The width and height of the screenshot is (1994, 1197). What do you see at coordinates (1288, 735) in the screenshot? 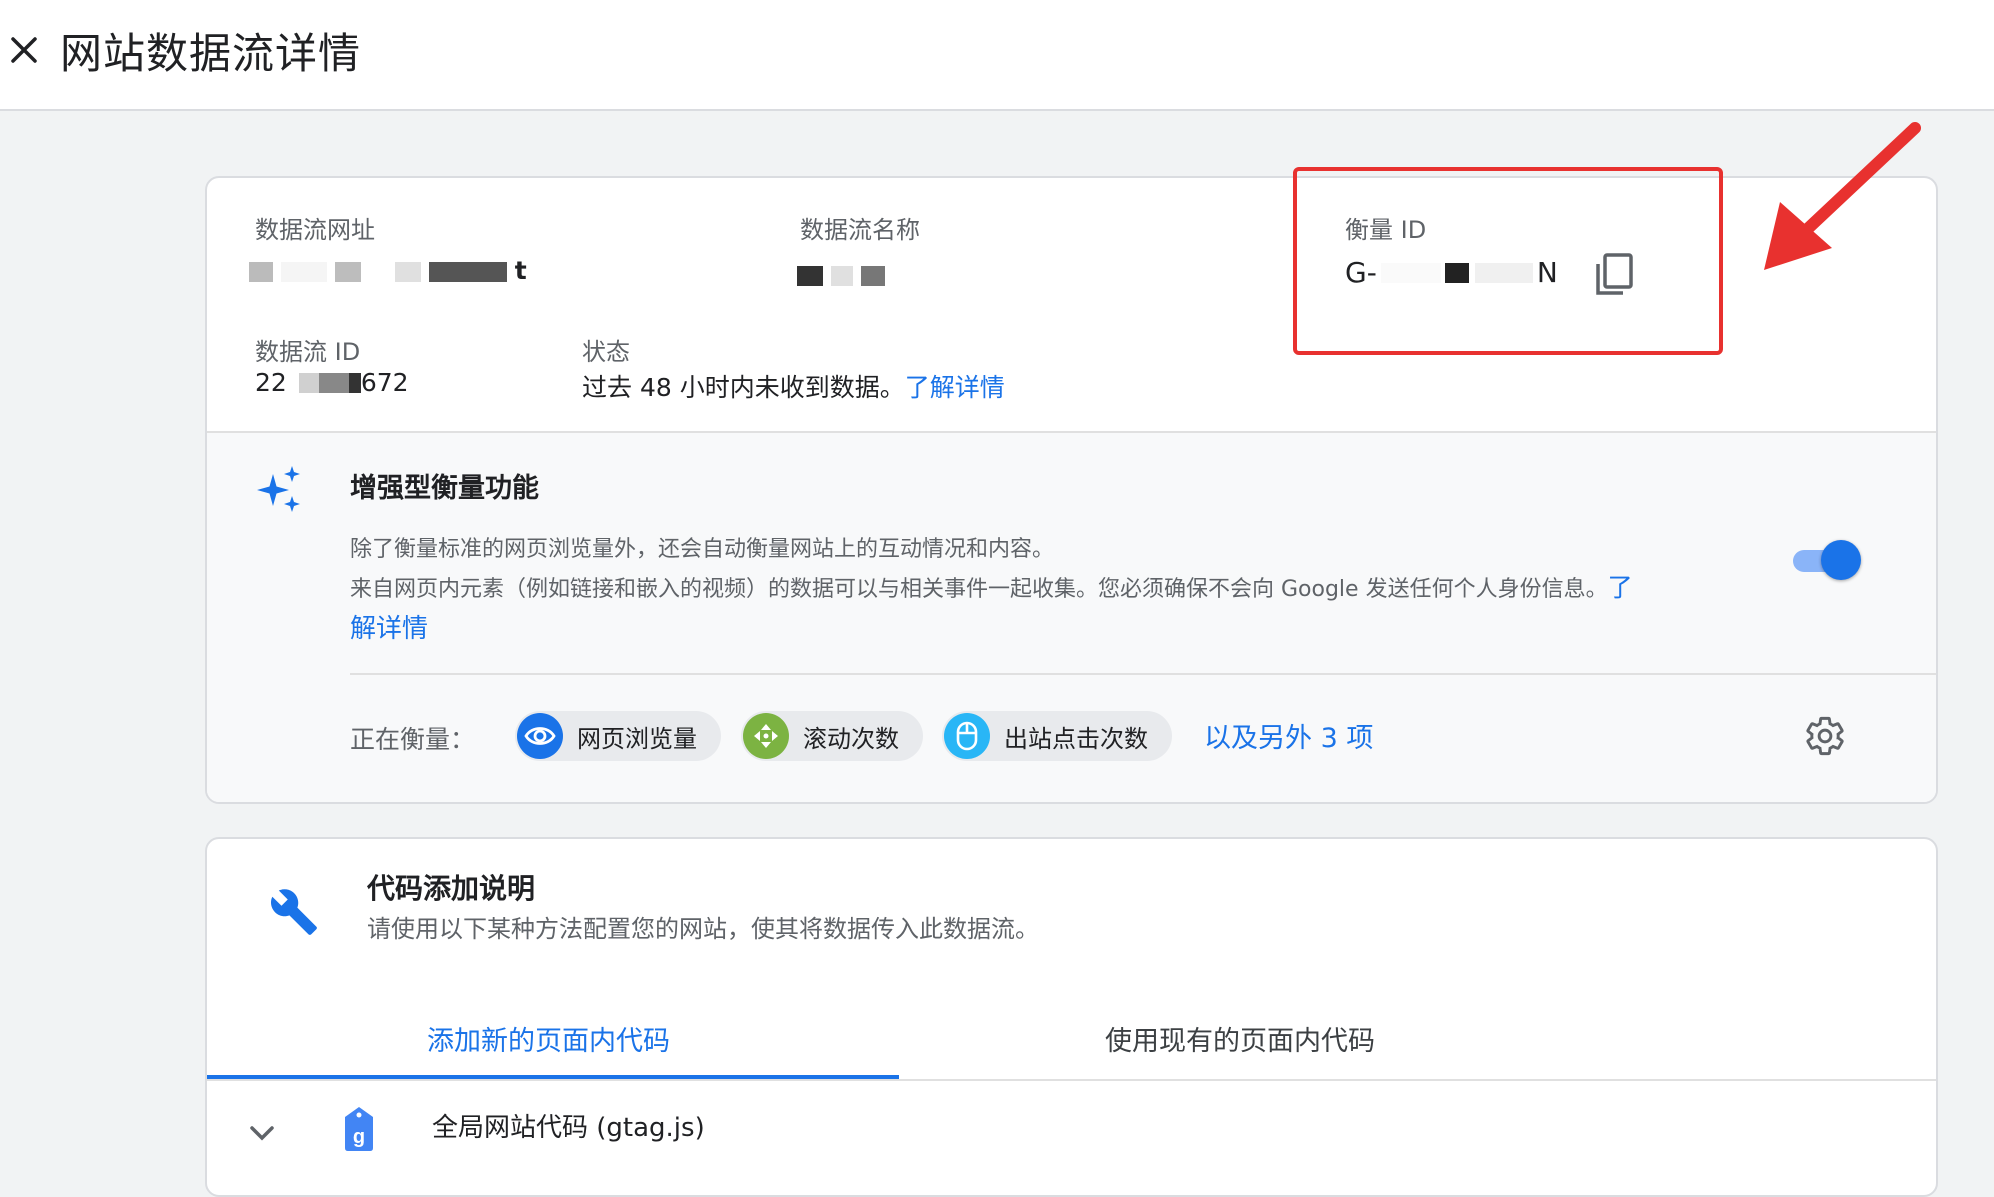
I see `more-measurements-link: 以及另外 3 项` at bounding box center [1288, 735].